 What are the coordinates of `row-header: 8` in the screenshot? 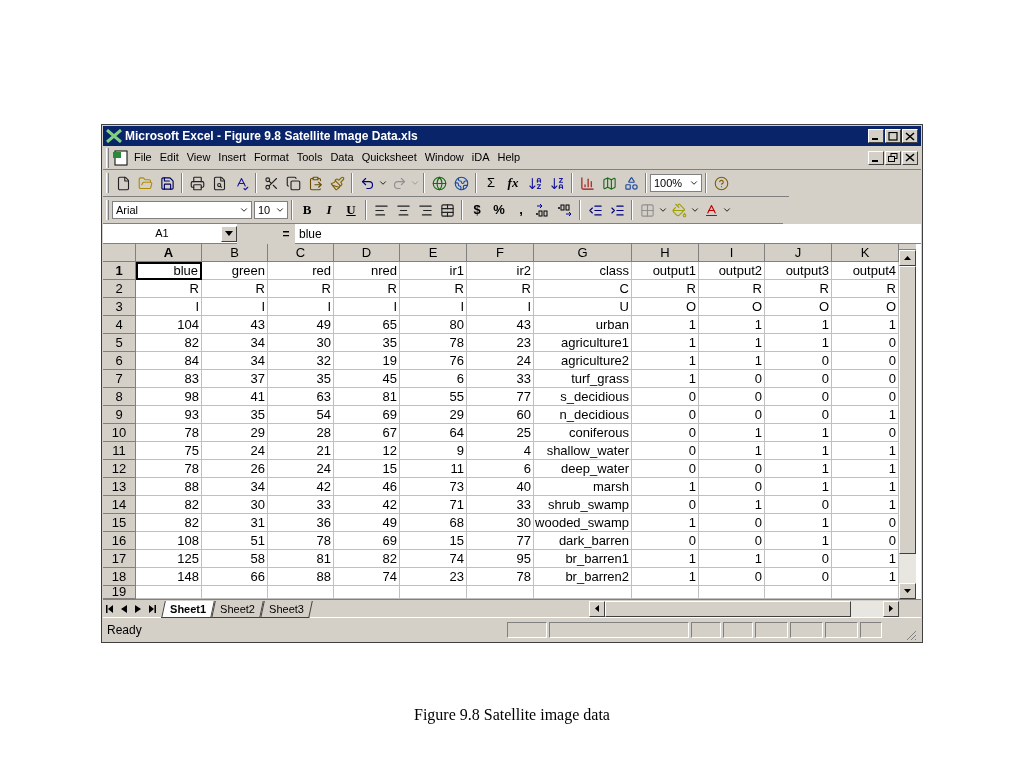 It's located at (119, 397).